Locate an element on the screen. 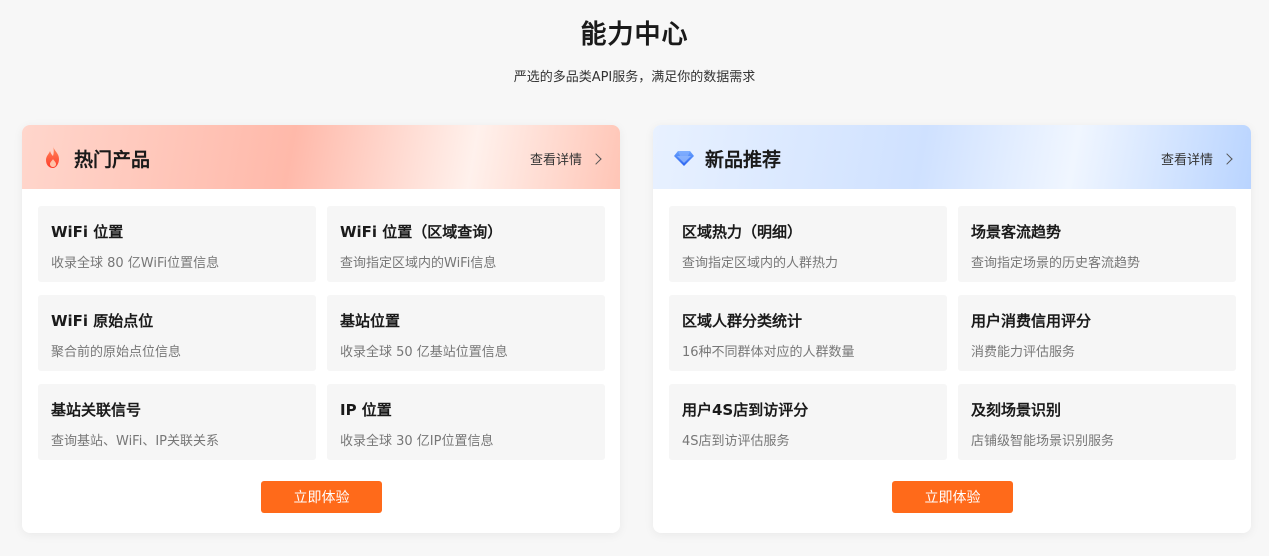 This screenshot has width=1269, height=556. product-tile: 用户4S店到访评分 4S店到访评估服务 is located at coordinates (808, 422).